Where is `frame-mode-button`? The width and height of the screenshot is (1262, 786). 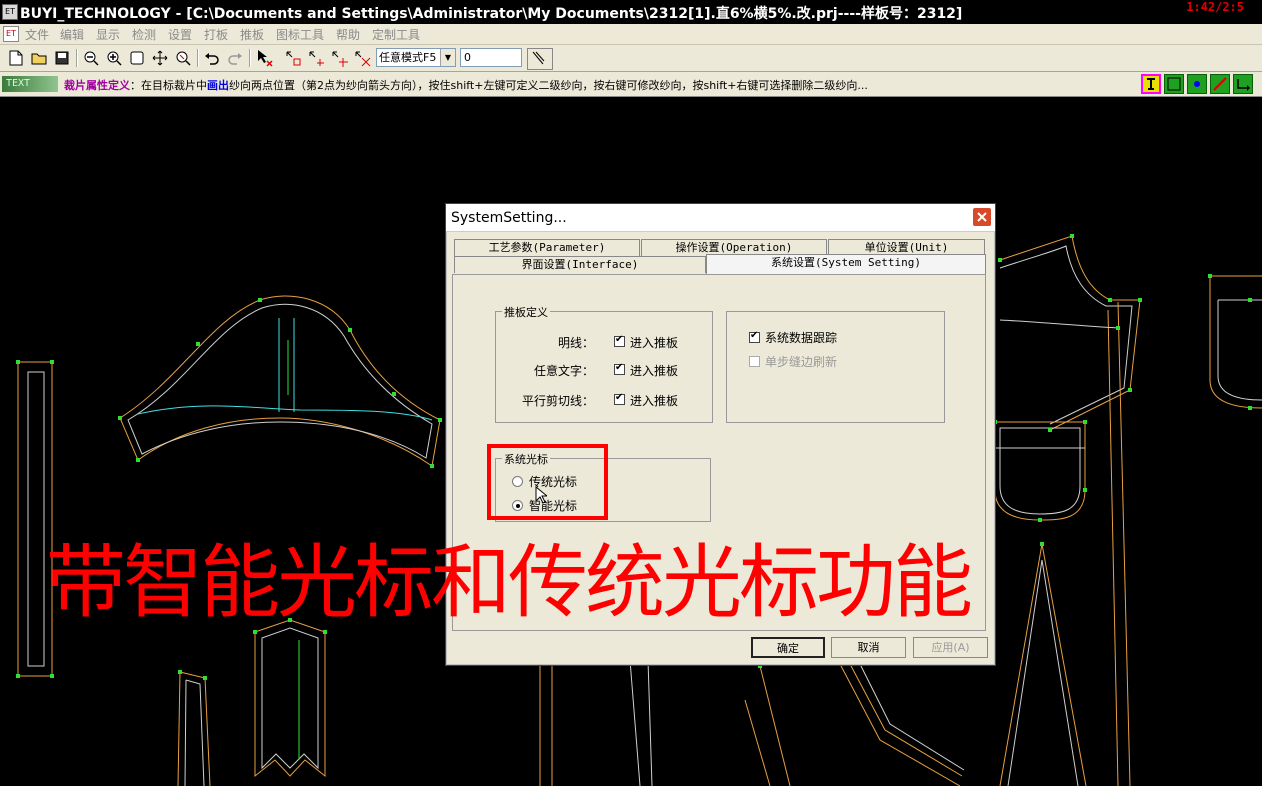
frame-mode-button is located at coordinates (1174, 84).